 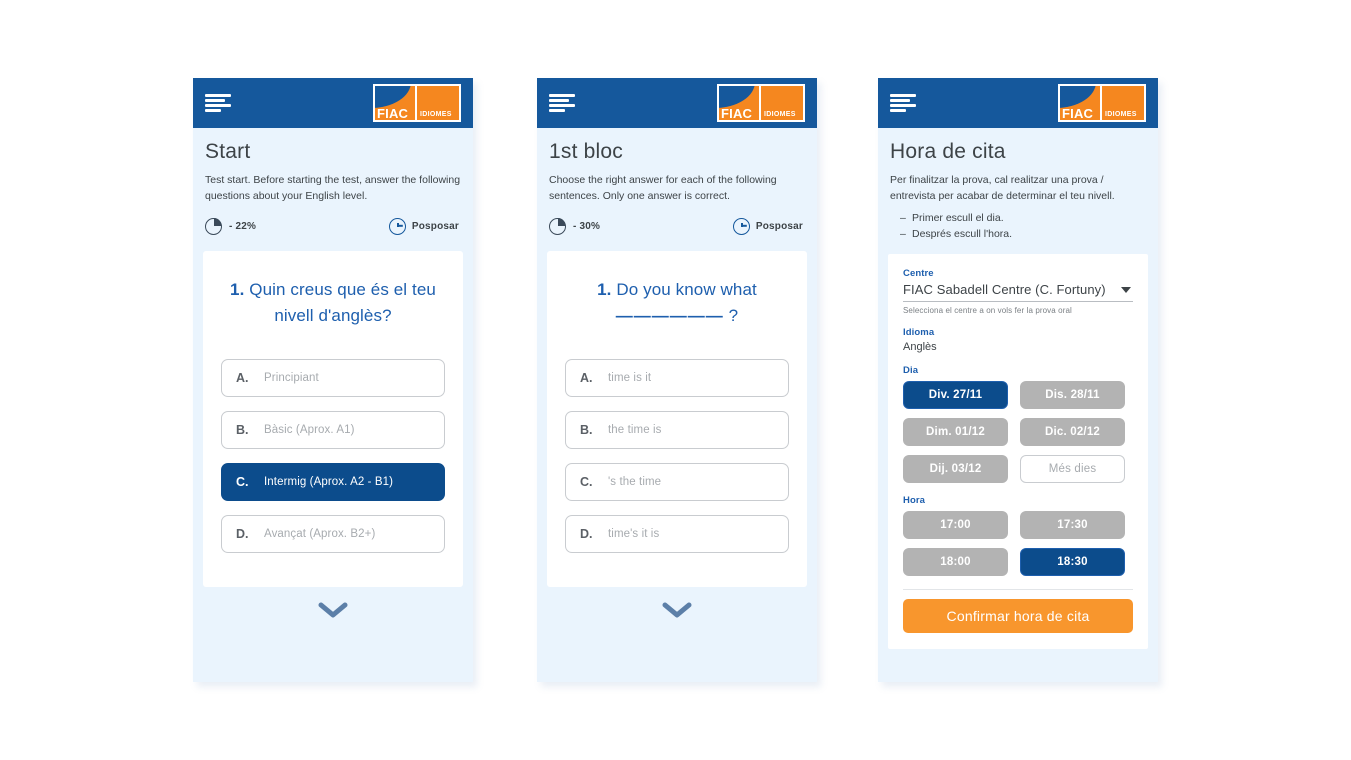 What do you see at coordinates (1018, 589) in the screenshot?
I see `divider` at bounding box center [1018, 589].